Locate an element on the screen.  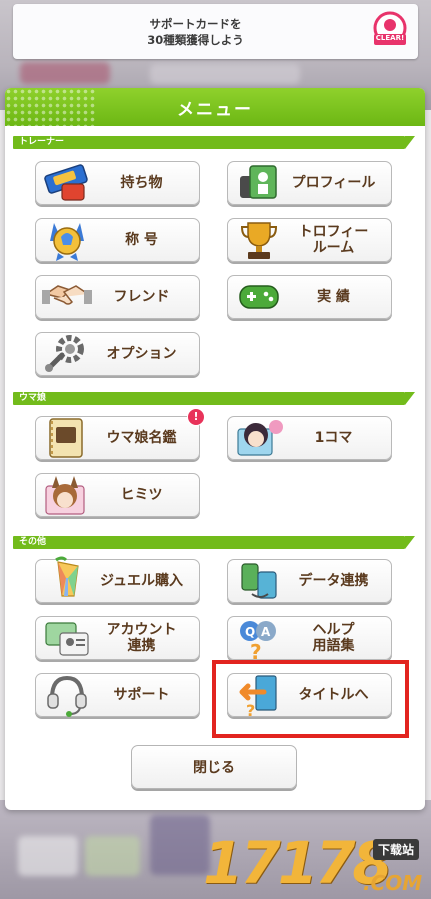
section-label-uma: ウマ娘 is located at coordinates (33, 398).